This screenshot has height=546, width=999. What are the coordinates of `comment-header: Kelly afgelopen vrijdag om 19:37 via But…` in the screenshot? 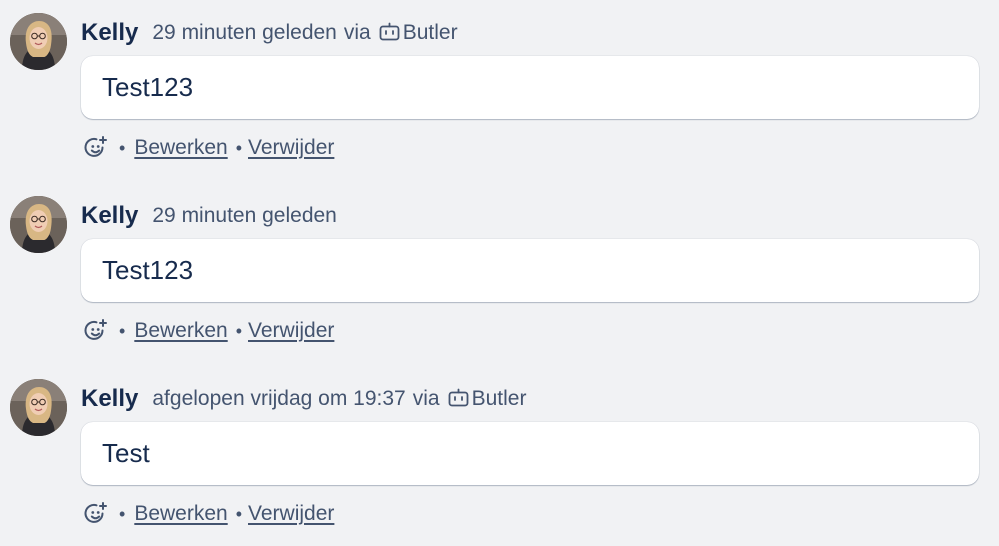 It's located at (303, 399).